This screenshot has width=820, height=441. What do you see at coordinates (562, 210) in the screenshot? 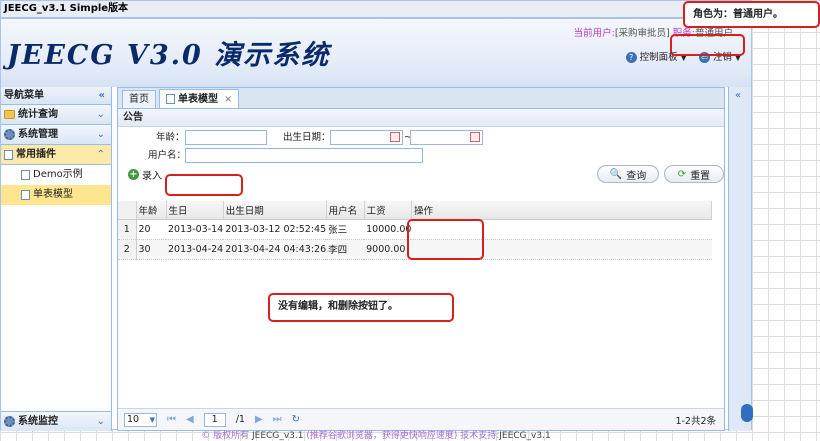
I see `column-header: 操作` at bounding box center [562, 210].